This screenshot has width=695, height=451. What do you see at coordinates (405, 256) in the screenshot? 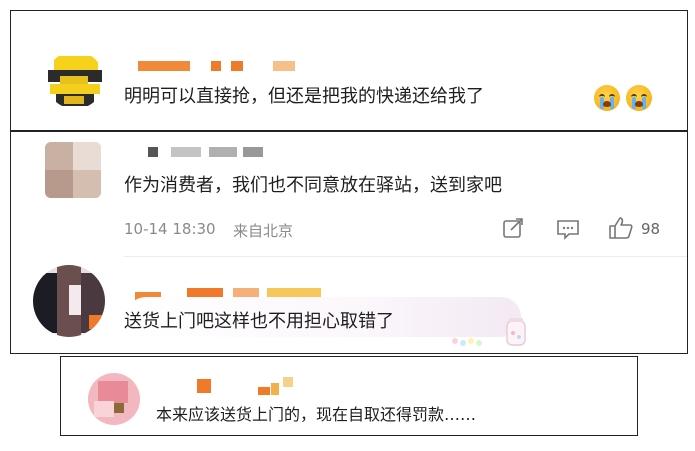
I see `divider` at bounding box center [405, 256].